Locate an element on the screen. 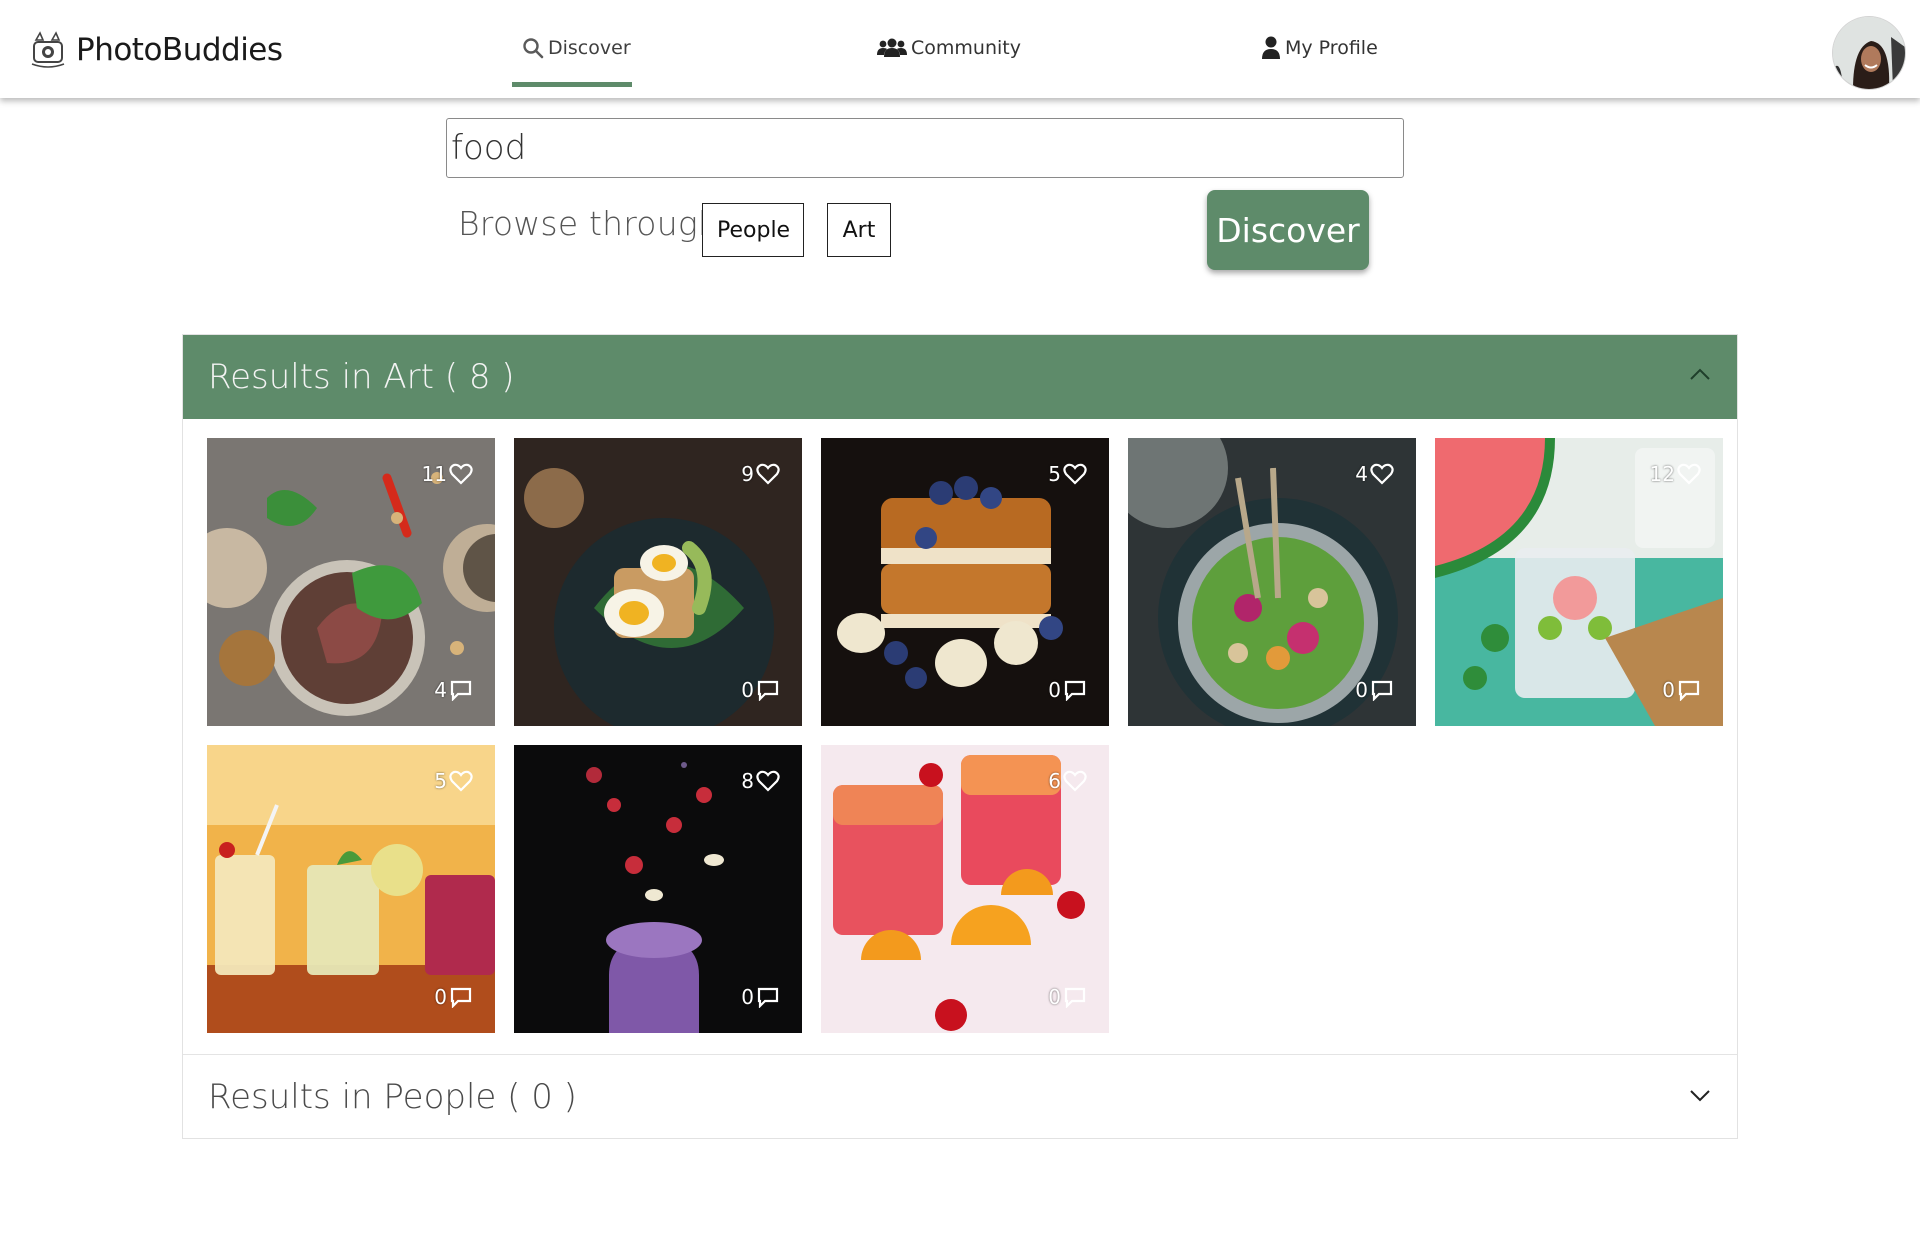 Image resolution: width=1920 pixels, height=1254 pixels. brand-name: PhotoBuddies is located at coordinates (179, 50).